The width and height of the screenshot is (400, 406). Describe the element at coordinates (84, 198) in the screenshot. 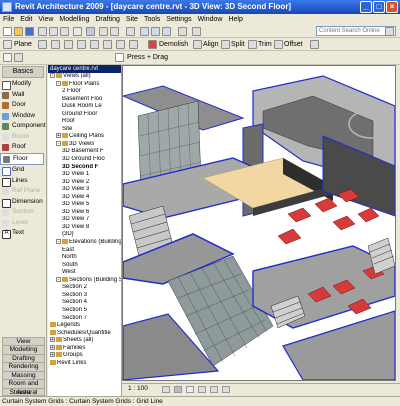

I see `browser-tree-item: 3D View 4` at that location.